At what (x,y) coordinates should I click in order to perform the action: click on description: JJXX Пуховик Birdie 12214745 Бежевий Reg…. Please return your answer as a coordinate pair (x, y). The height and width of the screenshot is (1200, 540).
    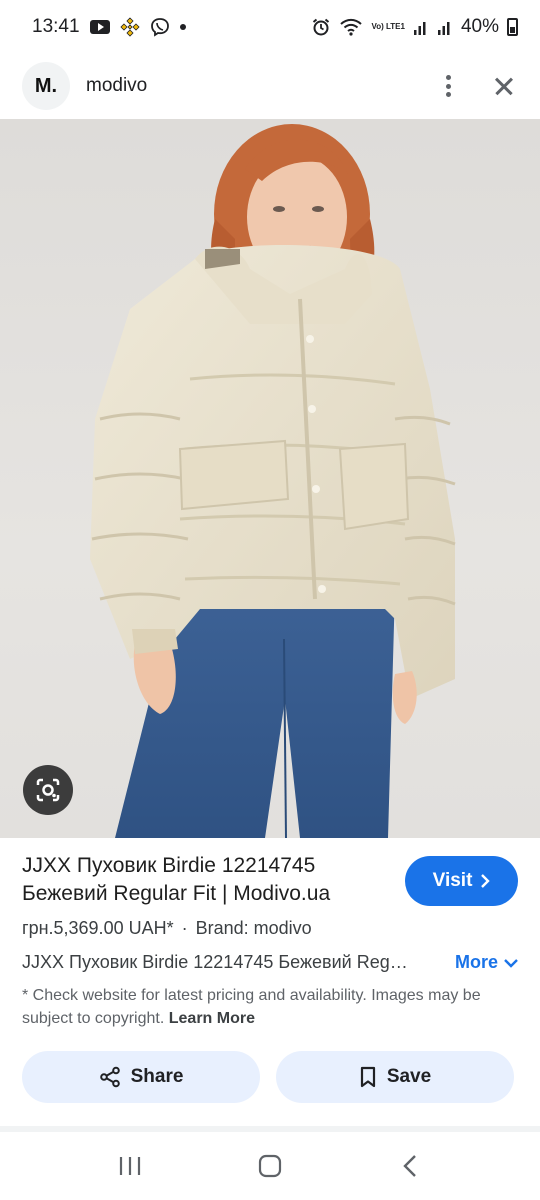
    Looking at the image, I should click on (217, 962).